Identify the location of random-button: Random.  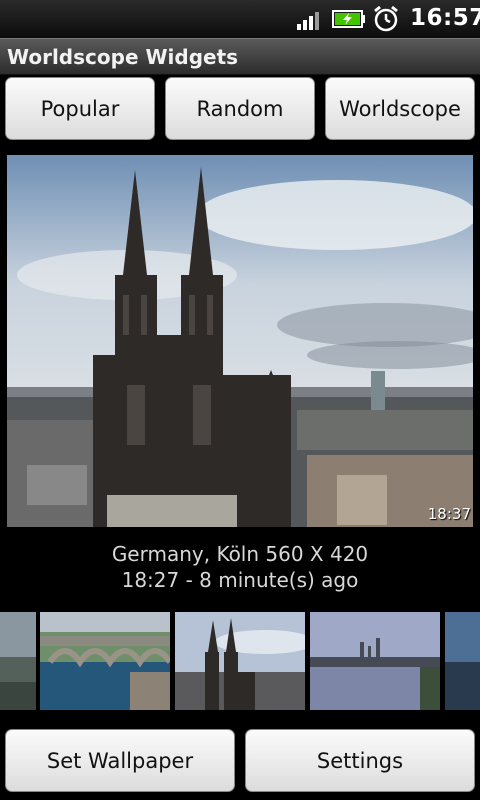
(240, 108).